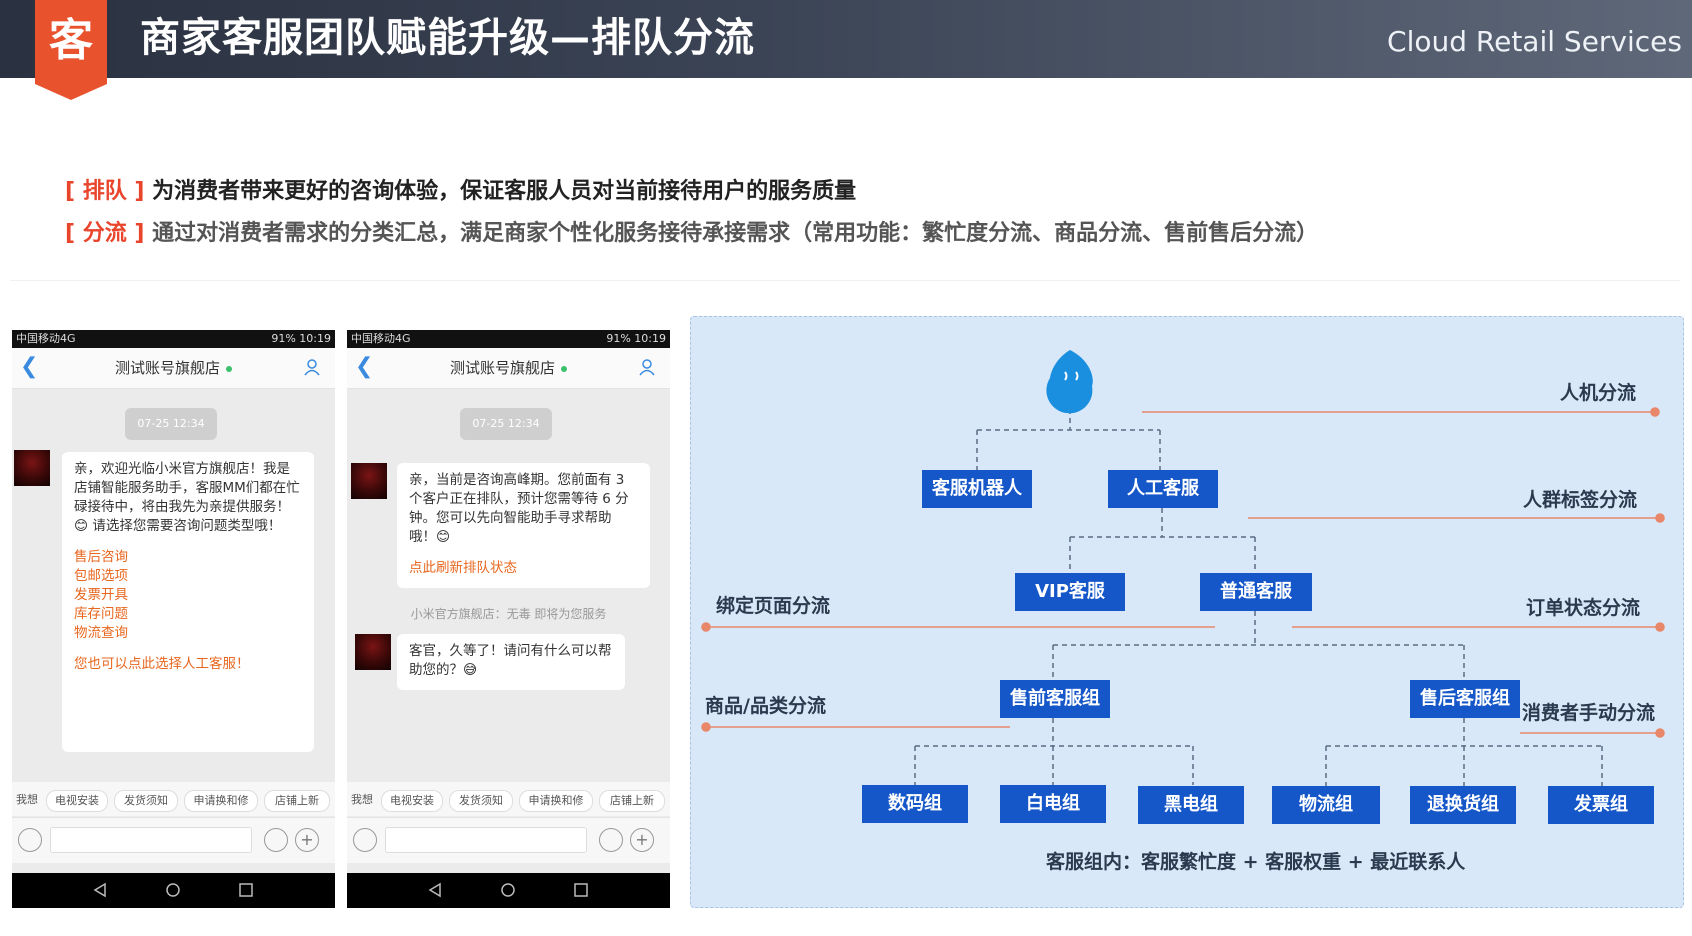 This screenshot has width=1692, height=936. Describe the element at coordinates (1053, 804) in the screenshot. I see `node-white-appliance: 白电组` at that location.